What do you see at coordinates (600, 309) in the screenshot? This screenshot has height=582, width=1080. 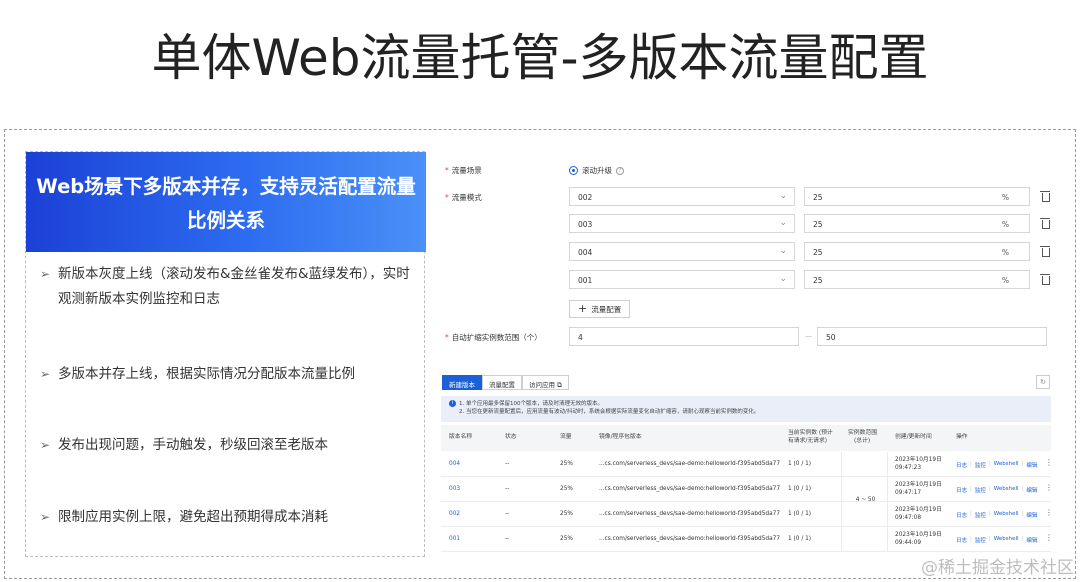 I see `add-traffic-rule-button: + 流量配置` at bounding box center [600, 309].